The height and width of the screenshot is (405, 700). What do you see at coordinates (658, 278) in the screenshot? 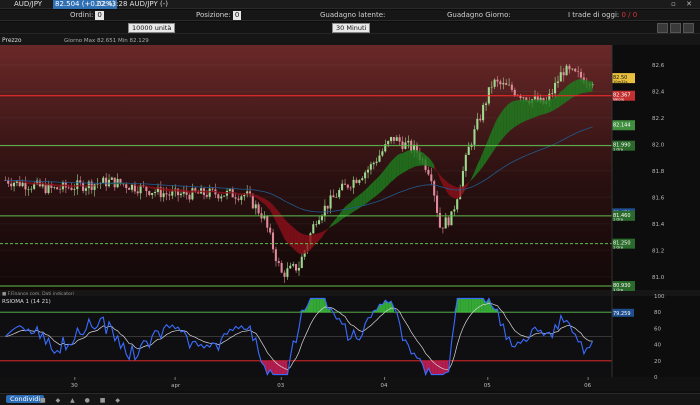
I see `price-tick-label: 81.0` at bounding box center [658, 278].